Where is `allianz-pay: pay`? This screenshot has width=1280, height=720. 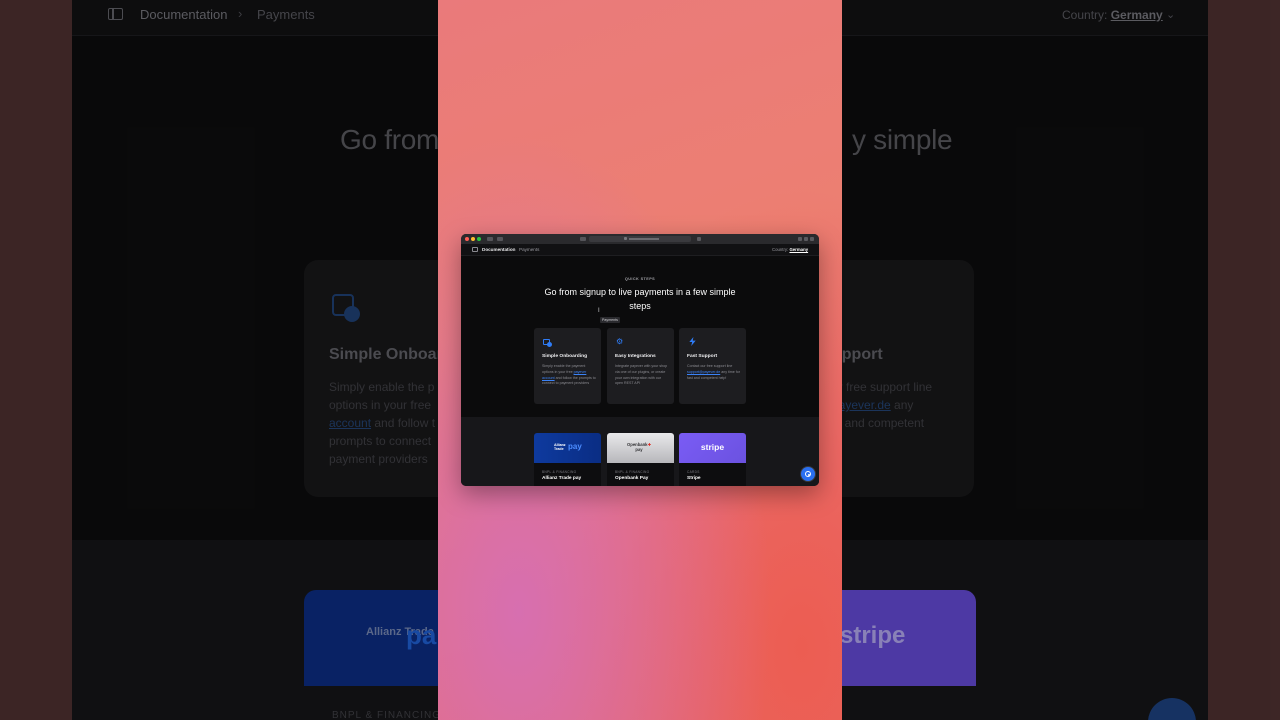 allianz-pay: pay is located at coordinates (575, 446).